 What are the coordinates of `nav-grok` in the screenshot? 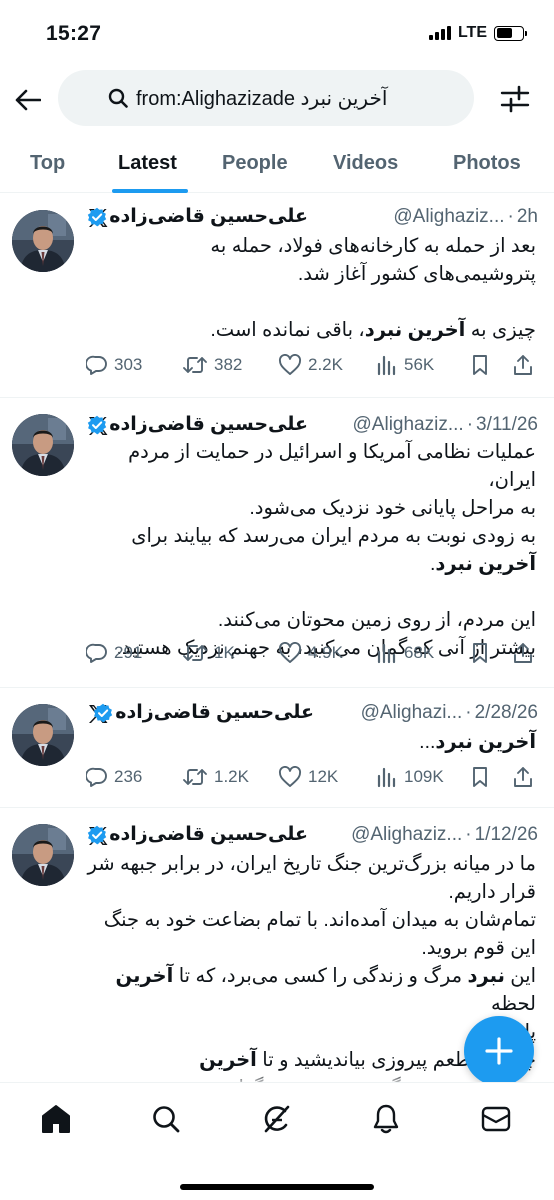 It's located at (276, 1119).